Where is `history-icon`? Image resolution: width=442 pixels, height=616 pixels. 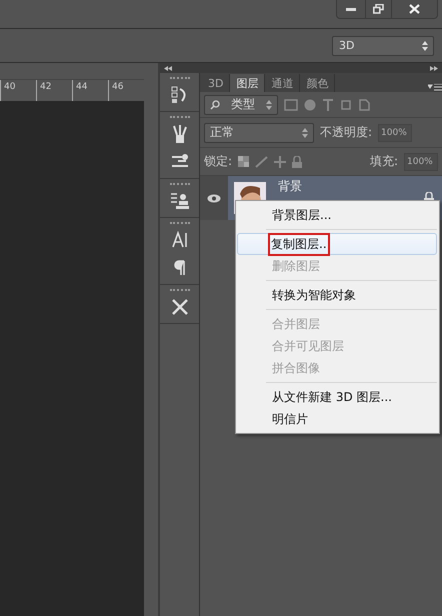 history-icon is located at coordinates (179, 95).